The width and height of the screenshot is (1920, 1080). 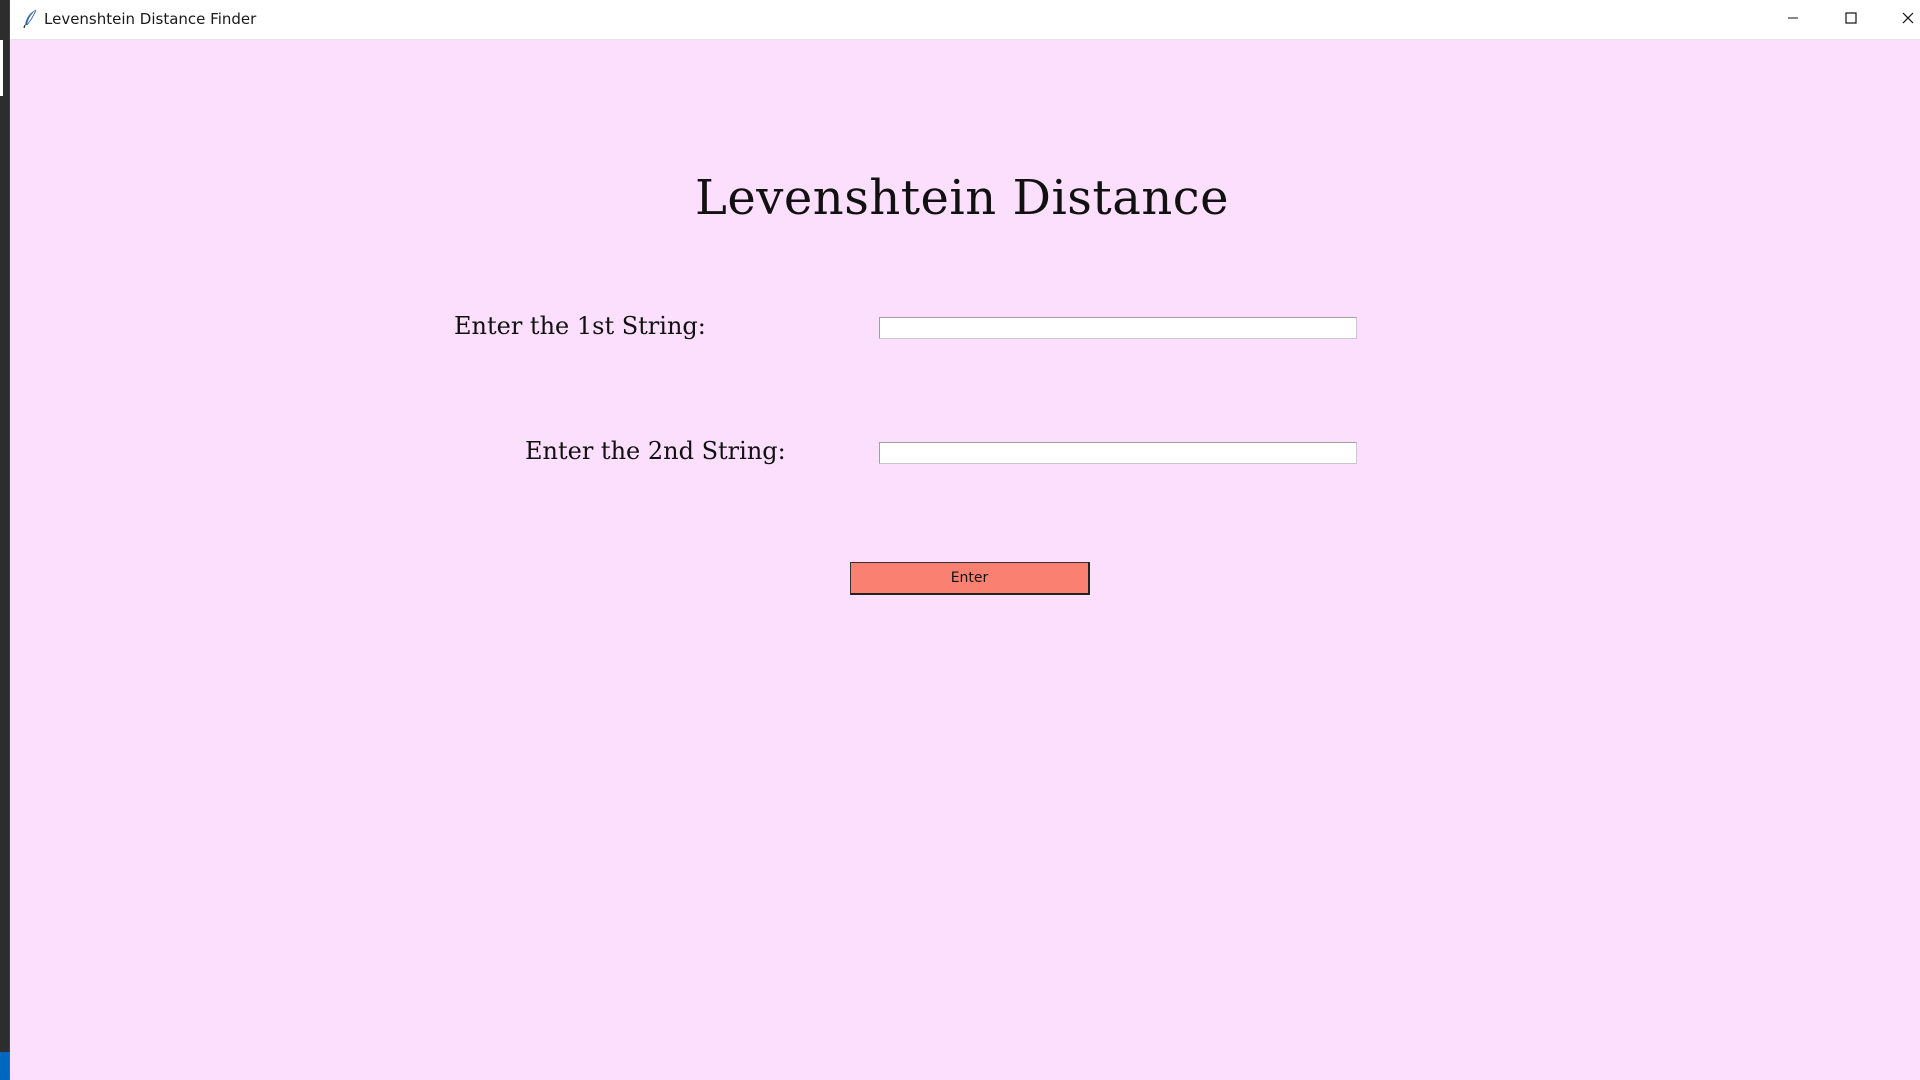 I want to click on first-string-input, so click(x=1118, y=328).